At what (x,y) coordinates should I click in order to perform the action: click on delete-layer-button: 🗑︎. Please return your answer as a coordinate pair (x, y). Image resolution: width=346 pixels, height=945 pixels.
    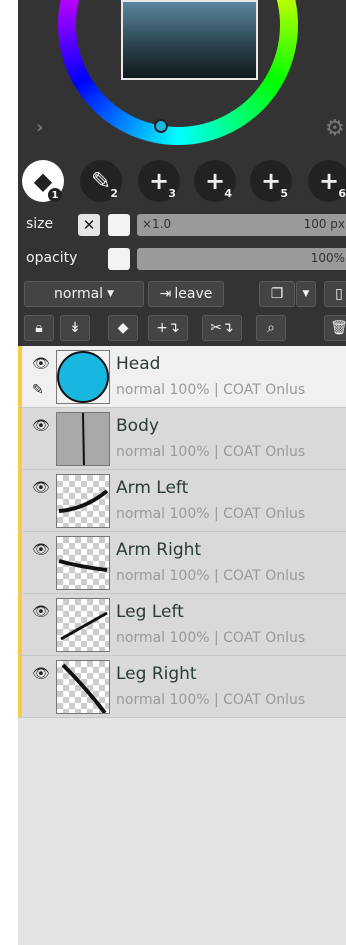
    Looking at the image, I should click on (335, 328).